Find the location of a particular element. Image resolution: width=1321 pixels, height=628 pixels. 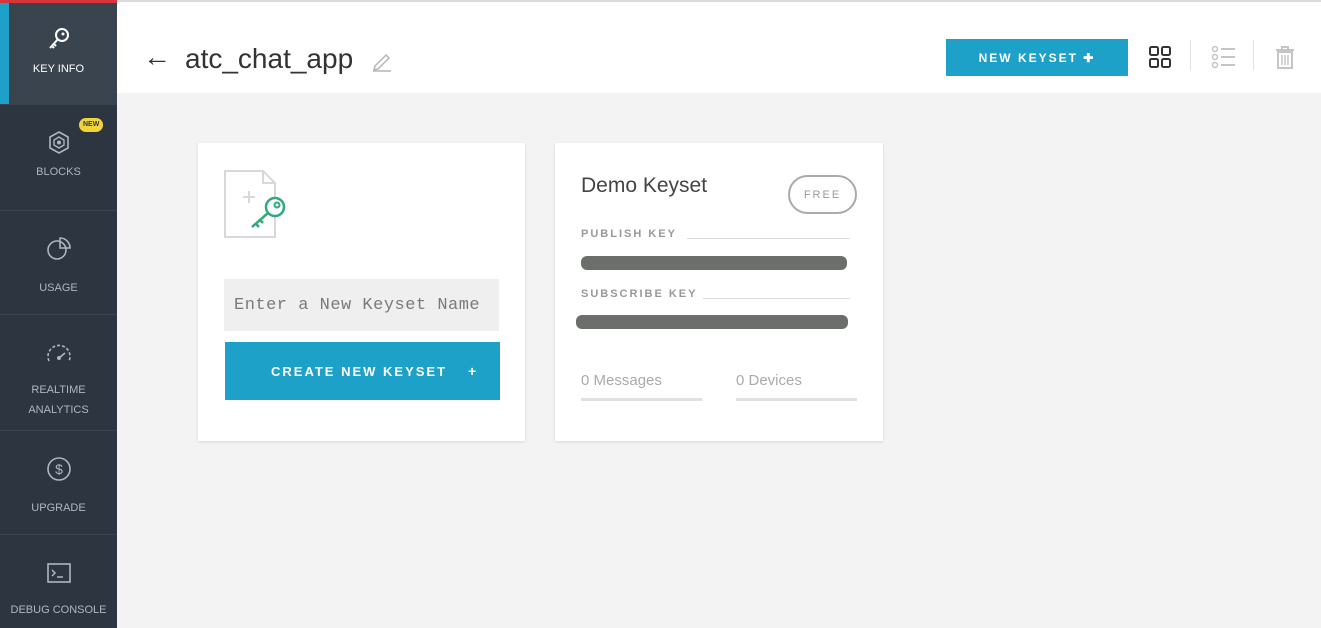

header: ← atc_chat_app NEW KEYSET ✚ is located at coordinates (719, 46).